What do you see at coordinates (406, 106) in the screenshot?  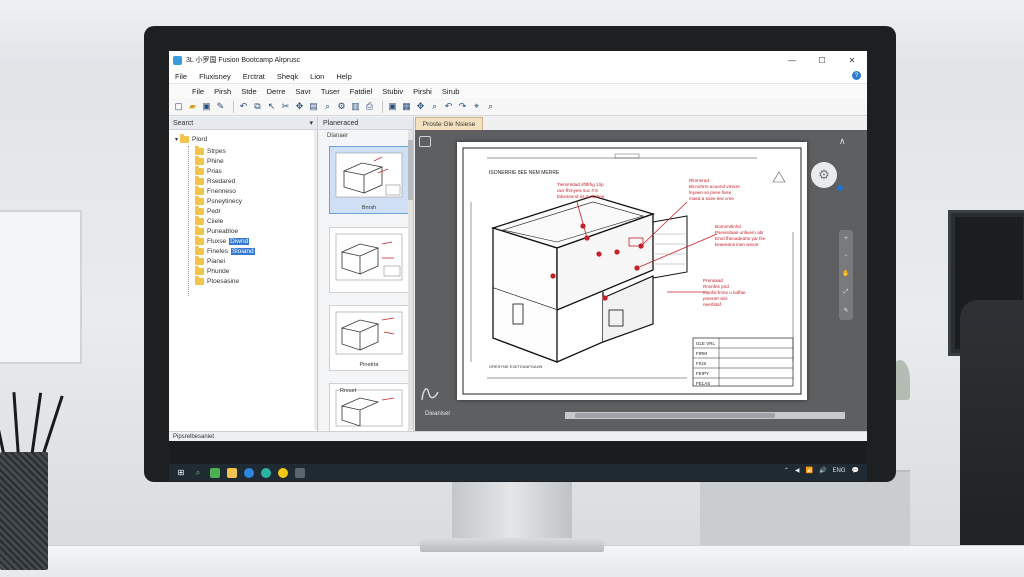 I see `pages-icon: ▦` at bounding box center [406, 106].